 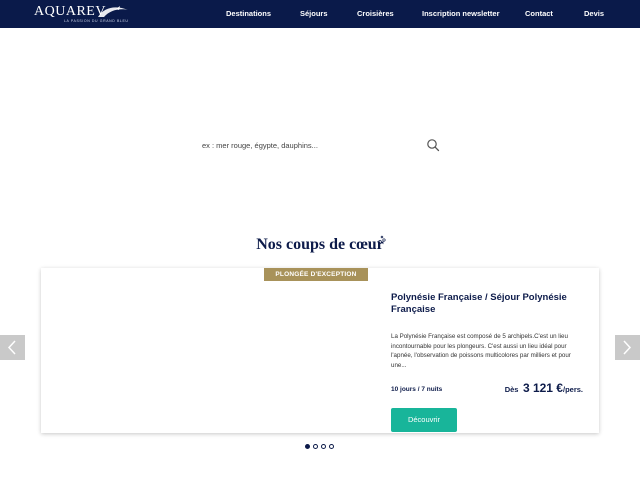 I want to click on chevron-left-icon, so click(x=11, y=347).